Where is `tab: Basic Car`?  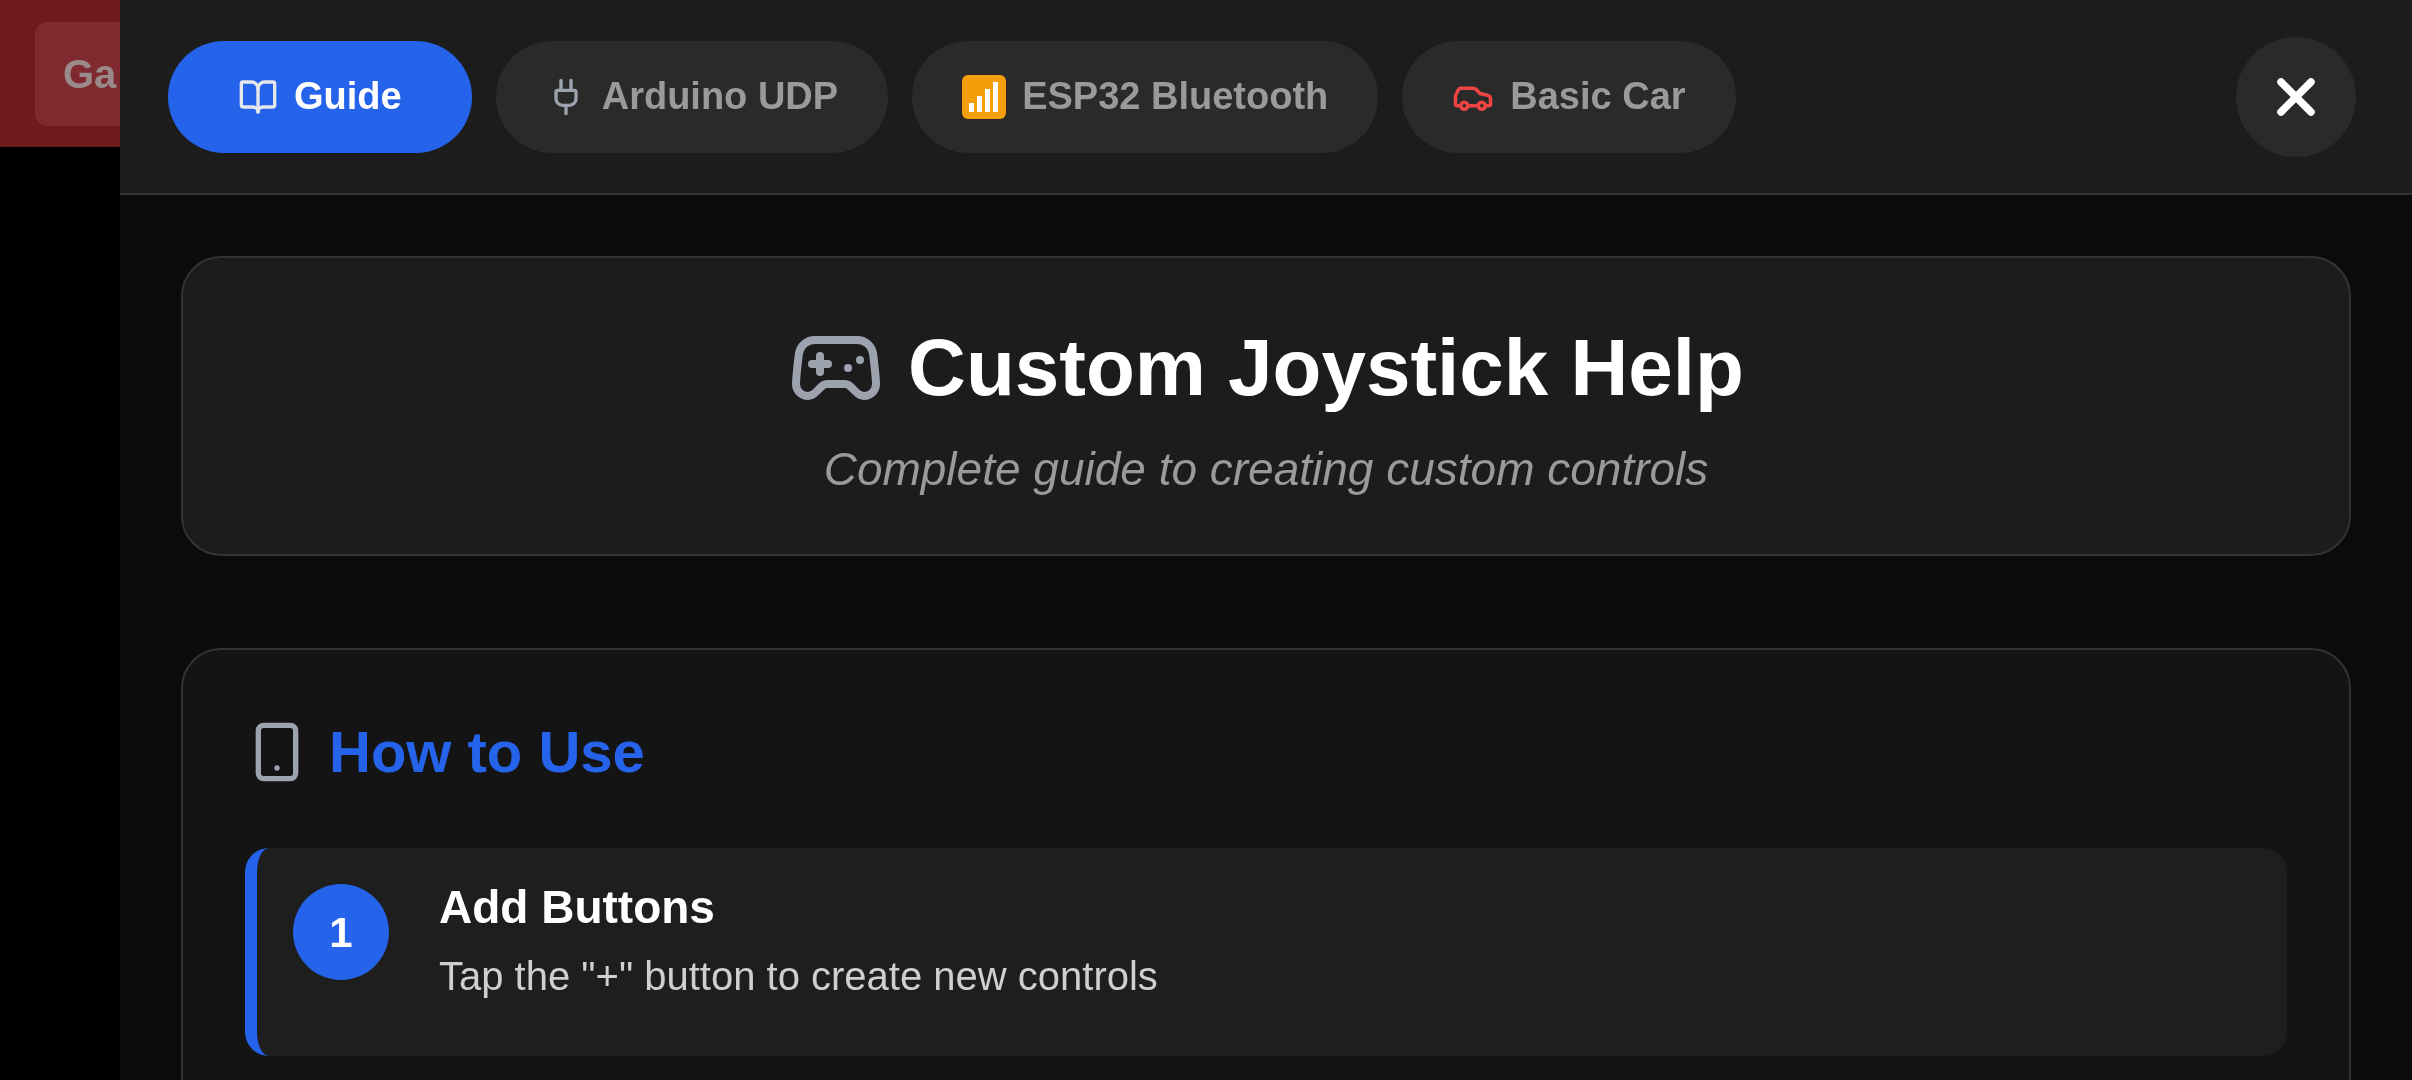
tab: Basic Car is located at coordinates (1569, 96).